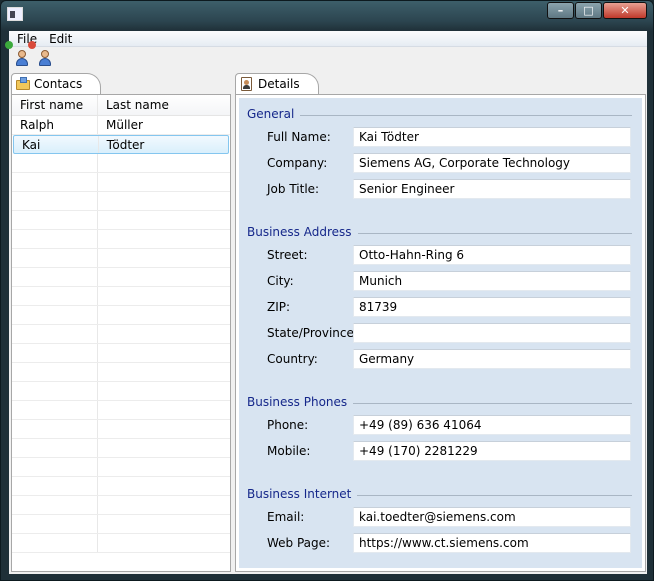  Describe the element at coordinates (42, 55) in the screenshot. I see `delete-contact-button` at that location.